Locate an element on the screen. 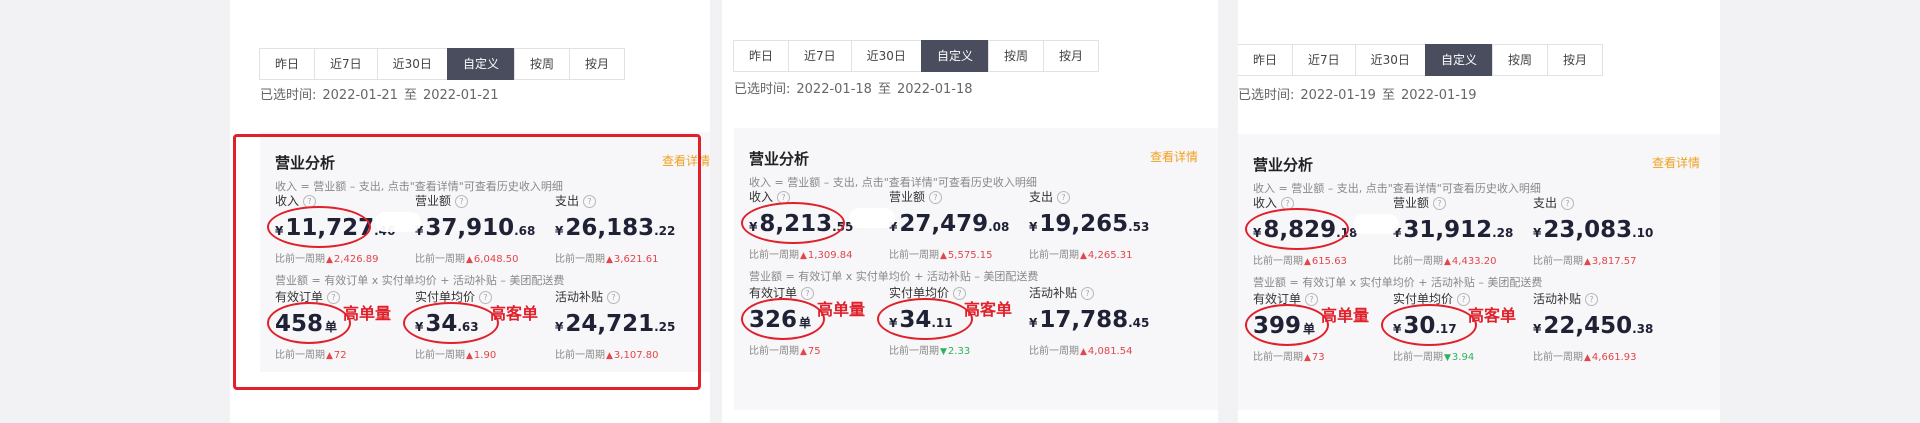 This screenshot has height=423, width=1920. date-end: 2022-01-18 is located at coordinates (934, 89).